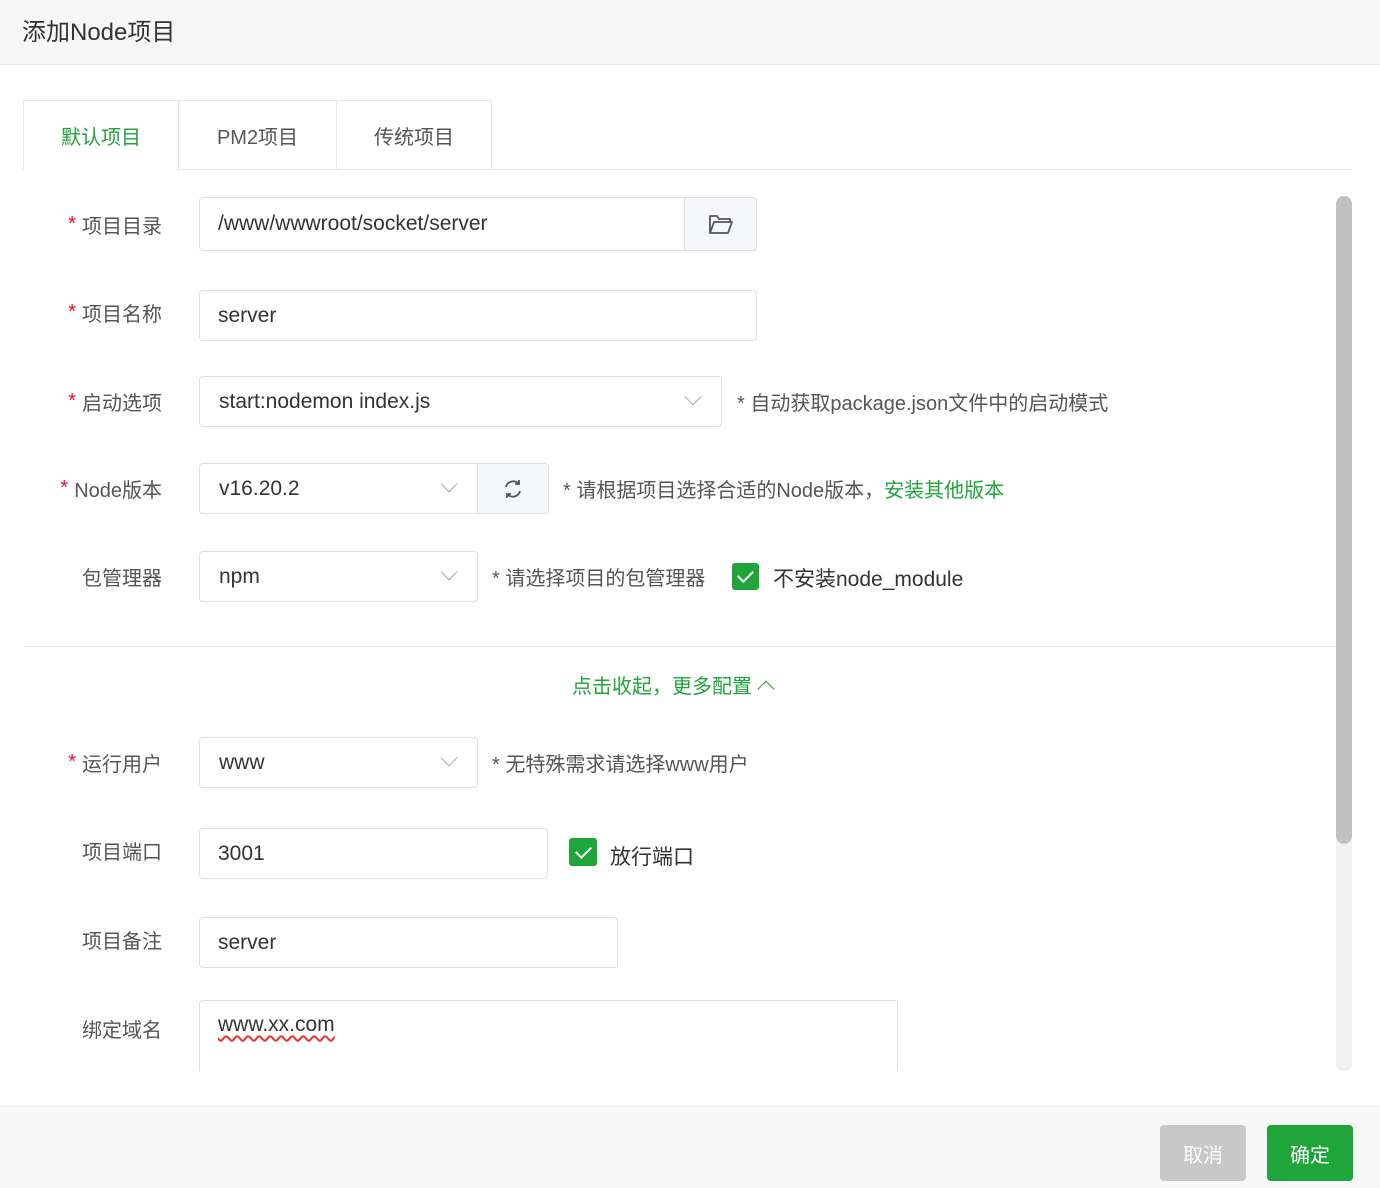 This screenshot has width=1380, height=1188. I want to click on scrollbar-thumb, so click(1344, 520).